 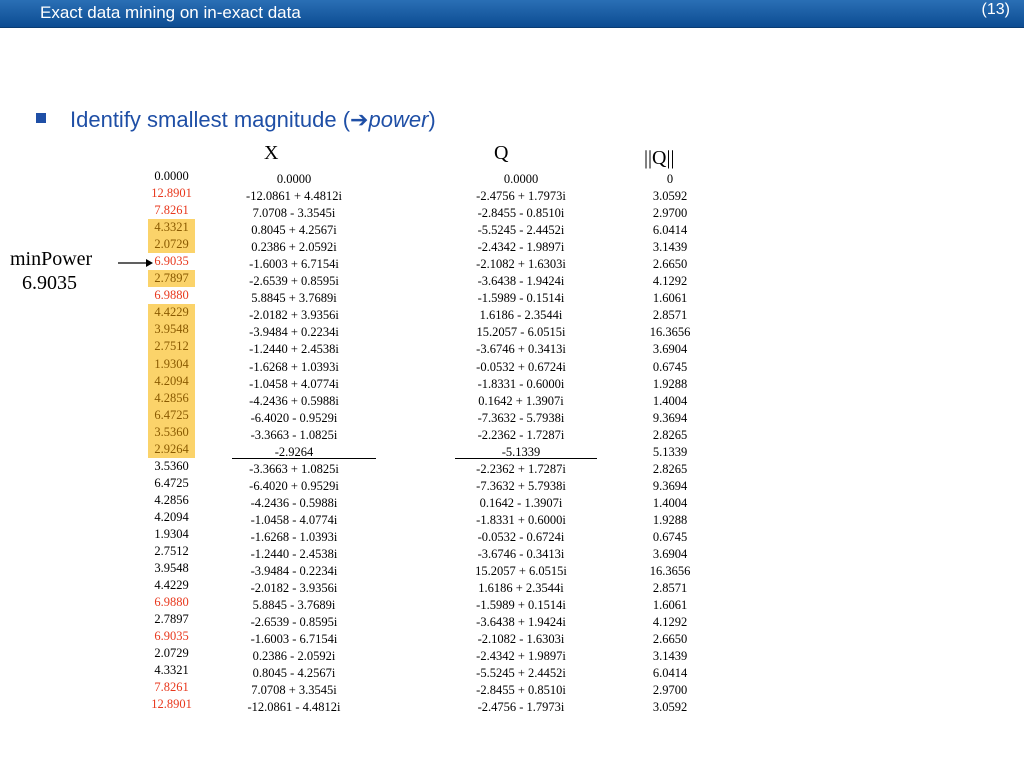 What do you see at coordinates (670, 298) in the screenshot?
I see `q-norm-value: 1.6061` at bounding box center [670, 298].